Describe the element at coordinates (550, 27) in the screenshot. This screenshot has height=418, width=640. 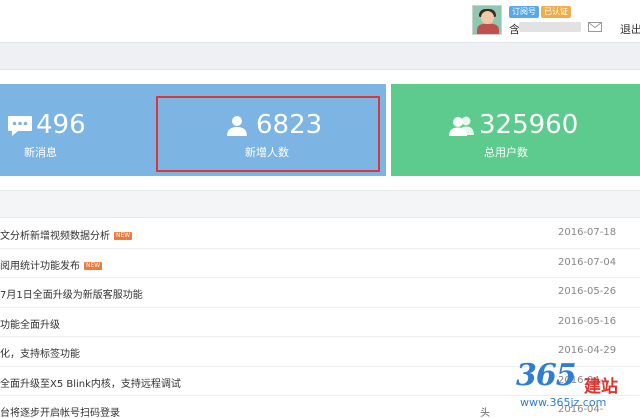
I see `account-name-redacted` at that location.